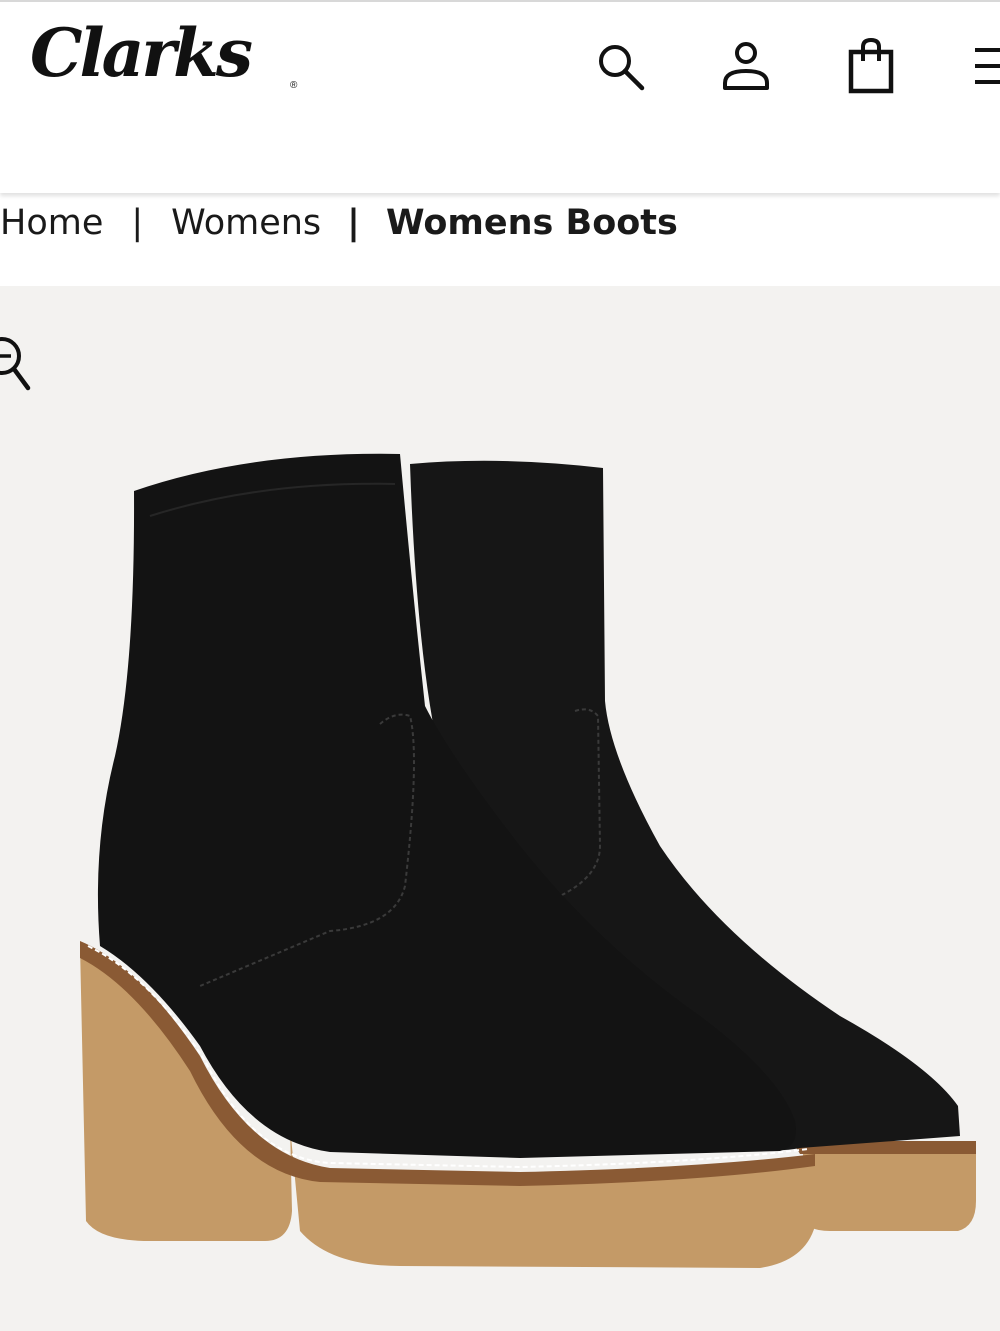 This screenshot has height=1331, width=1000. I want to click on account-button, so click(746, 66).